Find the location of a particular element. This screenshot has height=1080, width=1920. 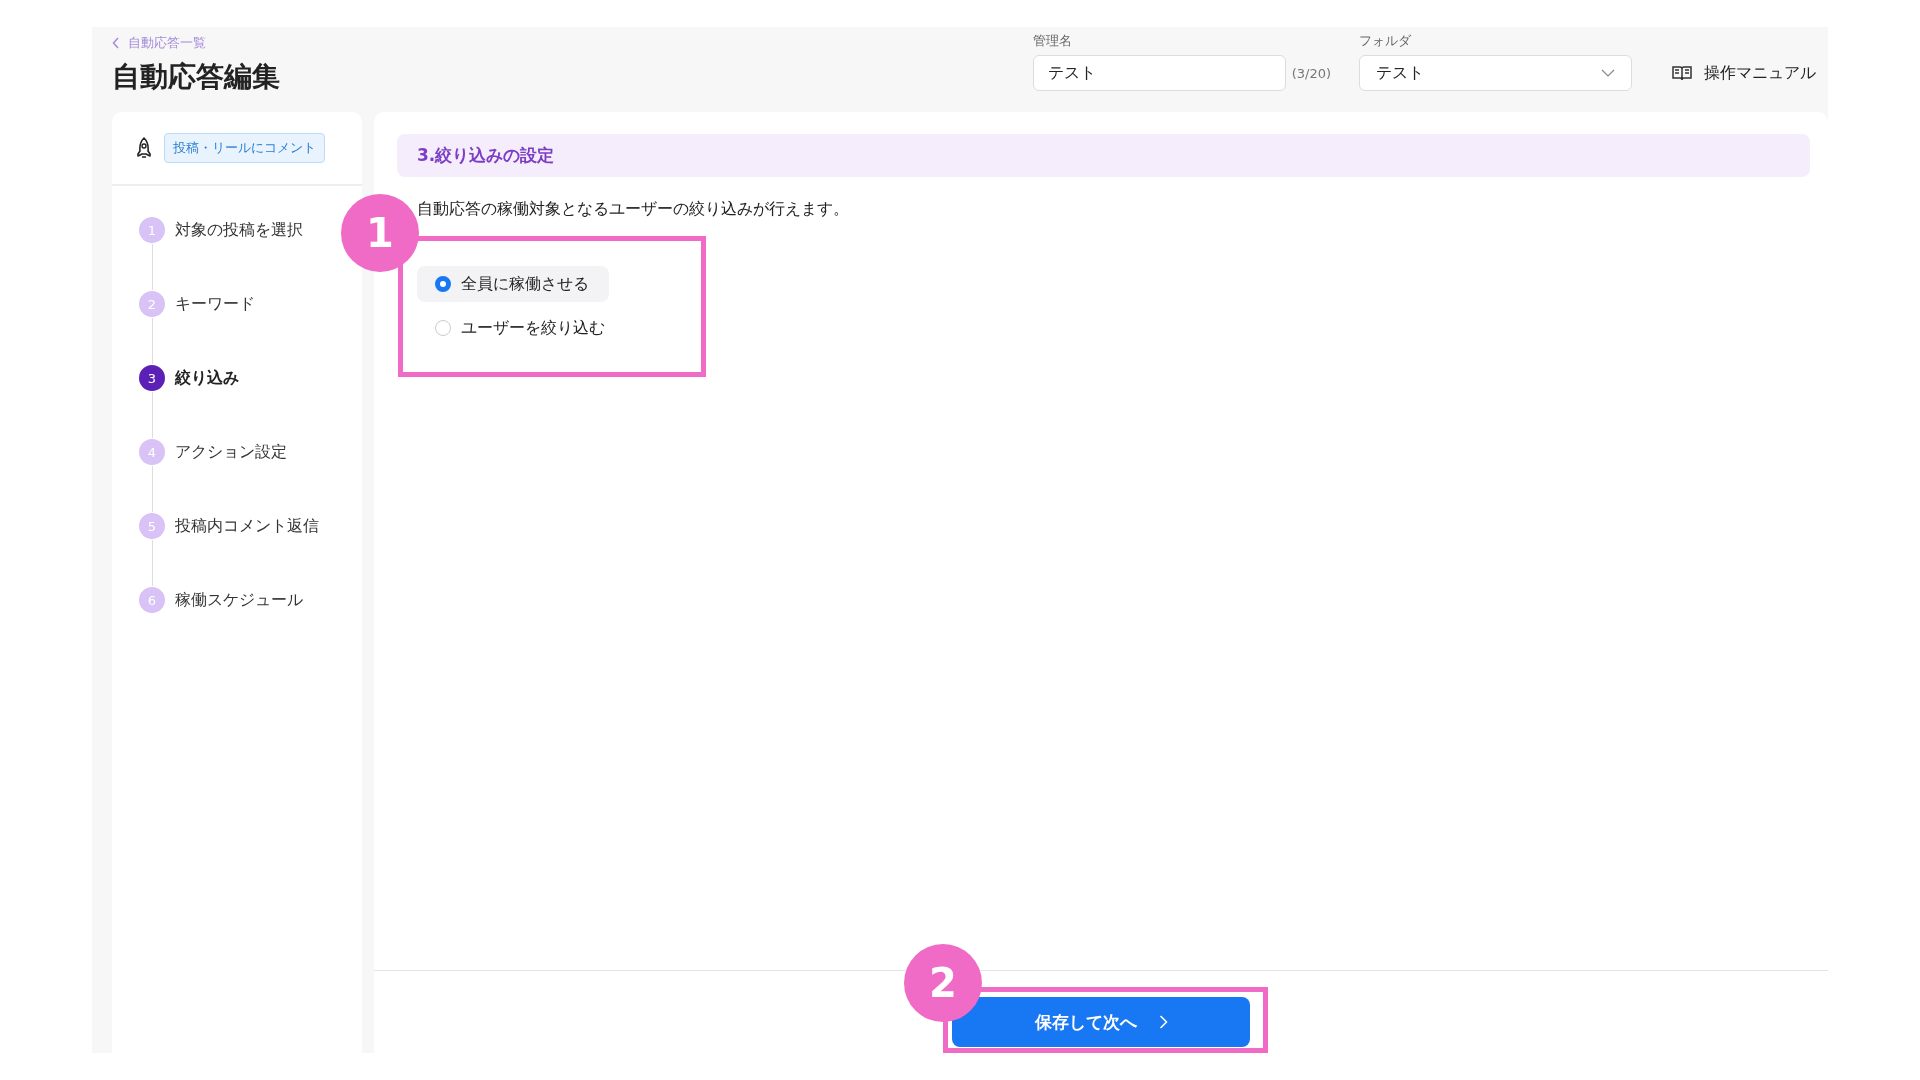

open-book-icon is located at coordinates (1682, 73).